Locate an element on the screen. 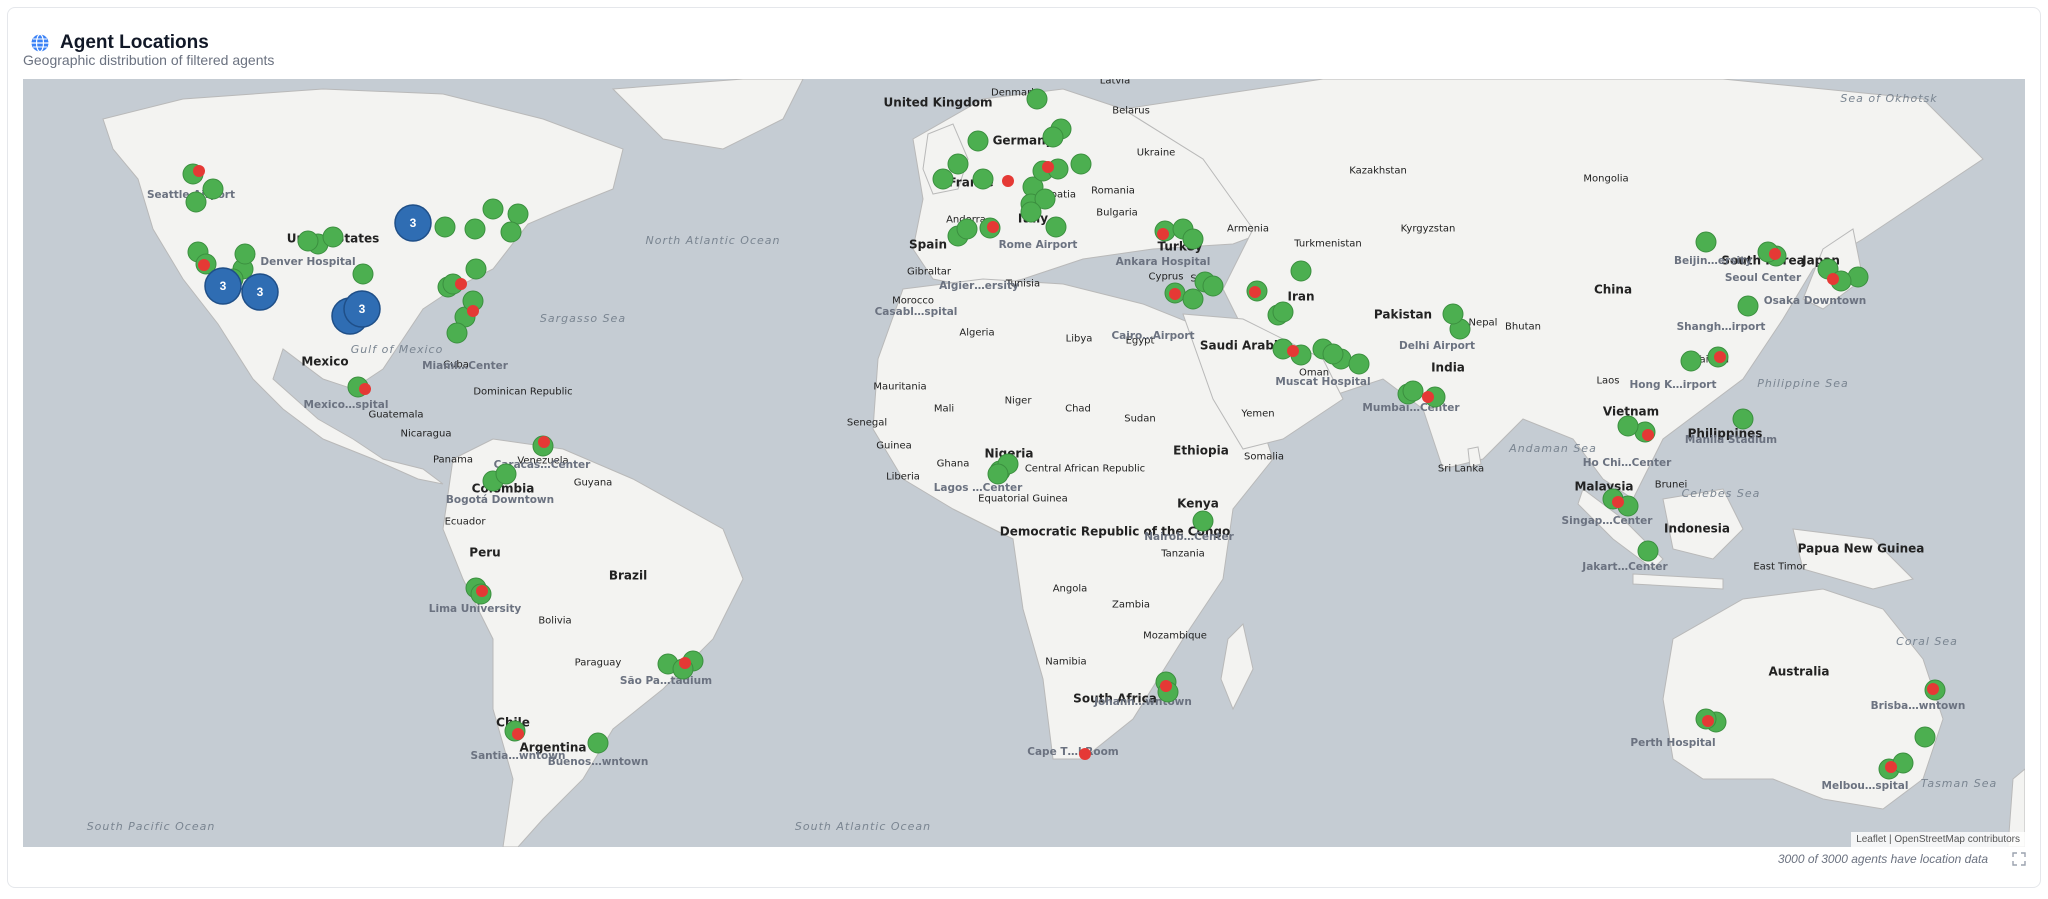  globe-icon is located at coordinates (40, 43).